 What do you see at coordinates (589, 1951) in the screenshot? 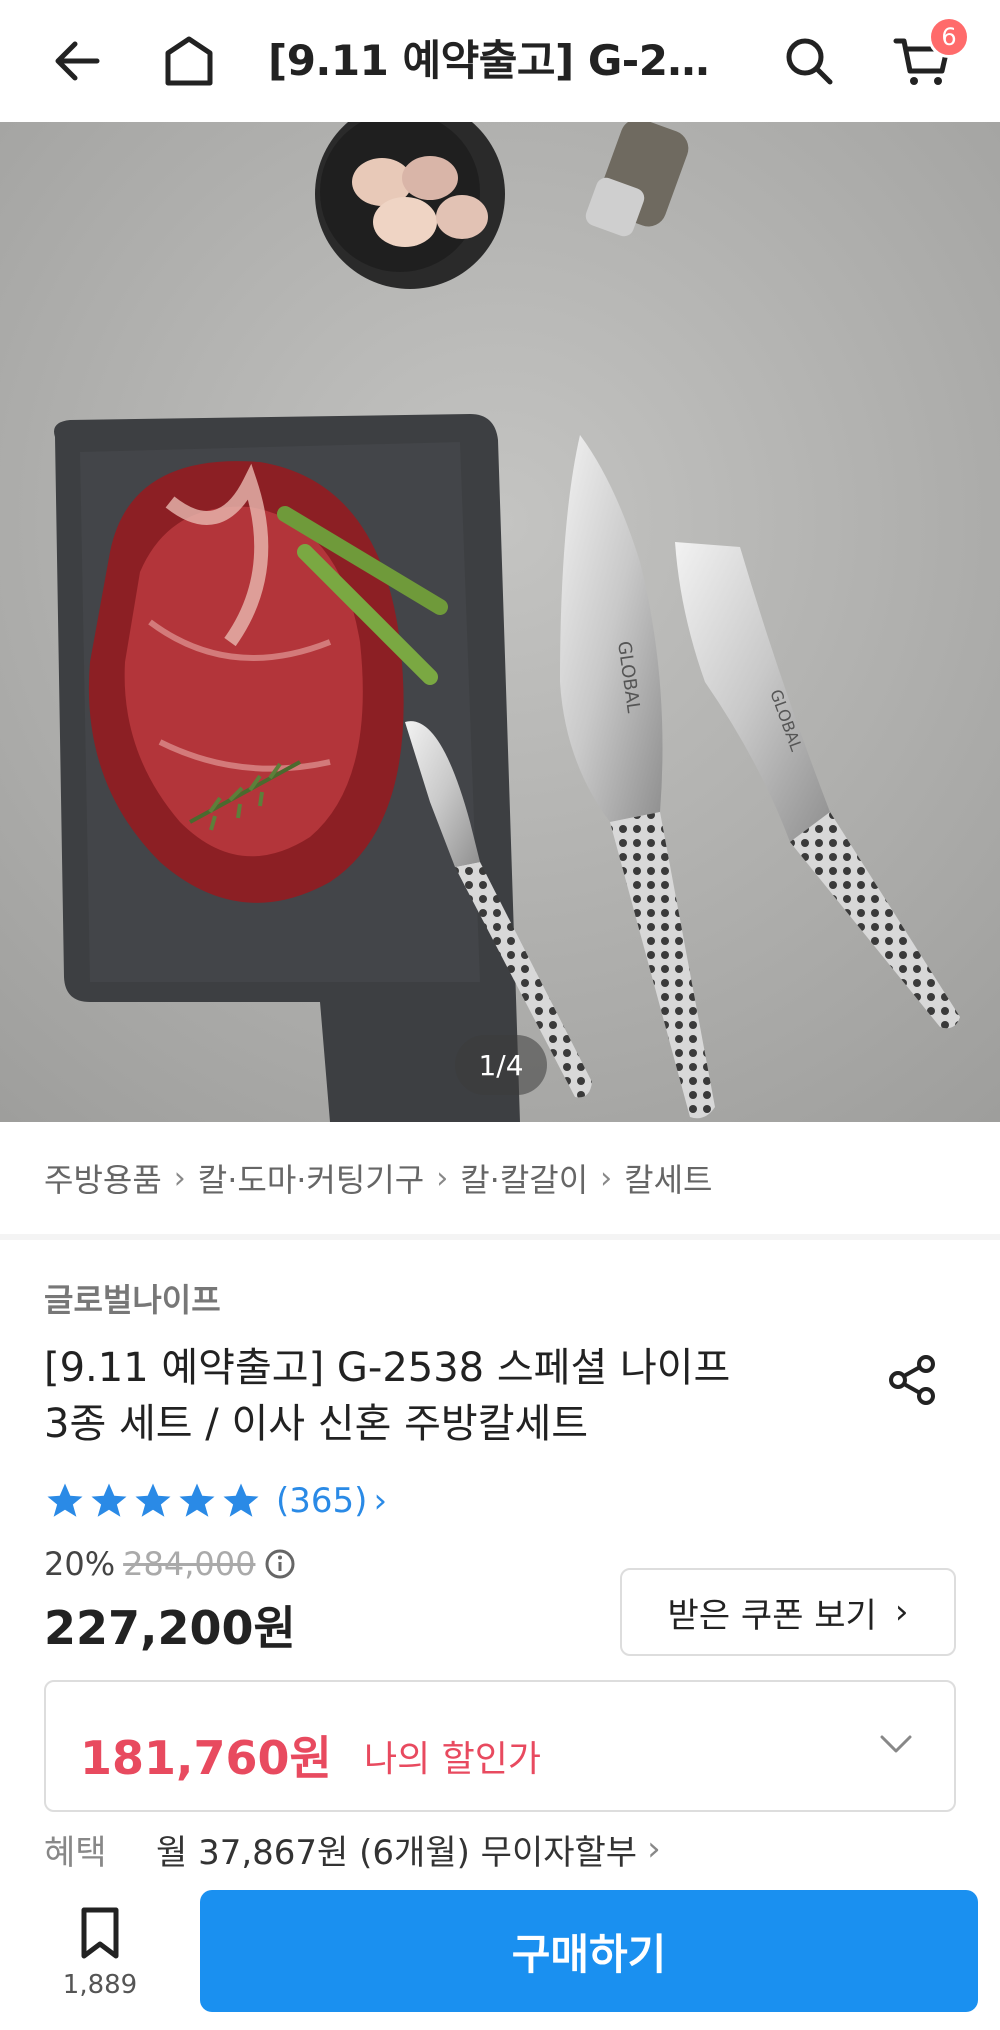
I see `buy-button: 구매하기` at bounding box center [589, 1951].